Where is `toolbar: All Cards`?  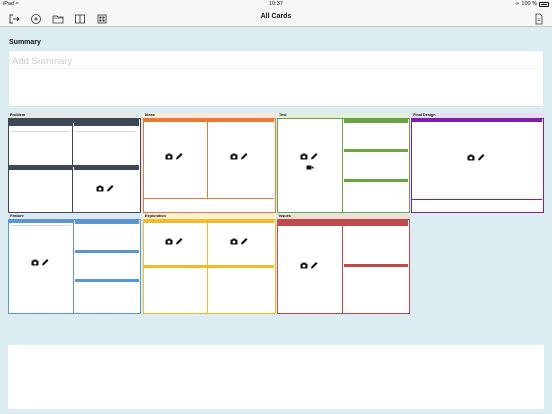 toolbar: All Cards is located at coordinates (276, 18).